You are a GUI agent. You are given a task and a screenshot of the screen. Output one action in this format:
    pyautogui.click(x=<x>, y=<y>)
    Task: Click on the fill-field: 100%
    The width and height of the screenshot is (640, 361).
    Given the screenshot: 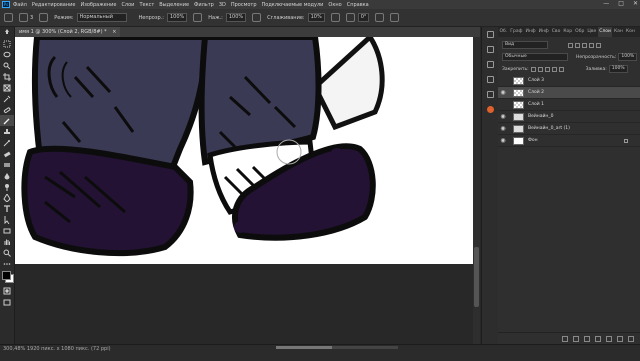 What is the action you would take?
    pyautogui.click(x=618, y=69)
    